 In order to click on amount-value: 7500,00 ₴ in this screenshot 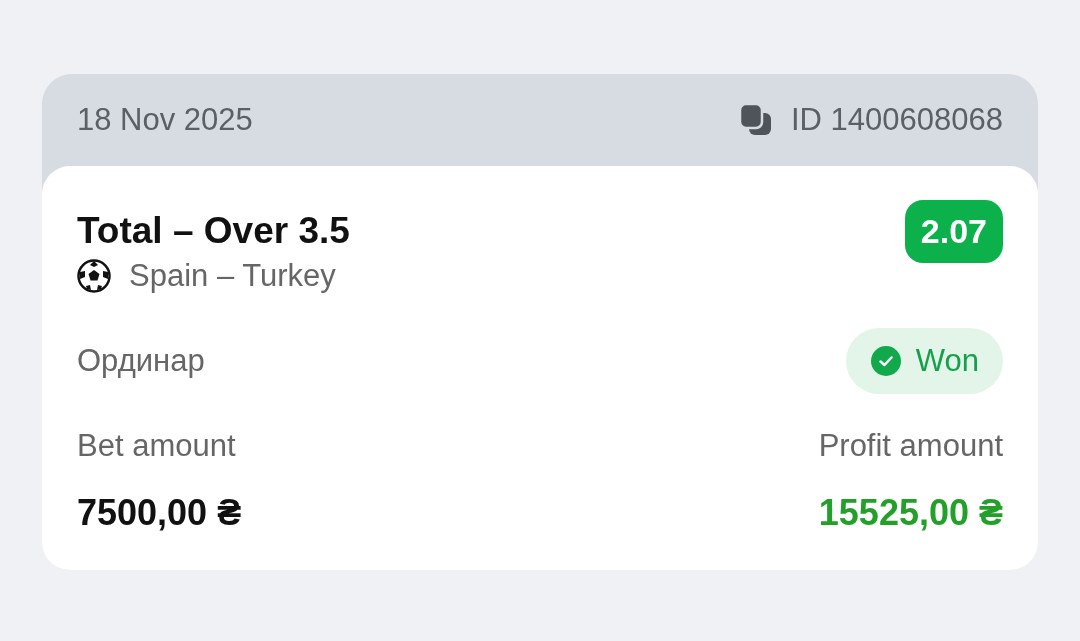, I will do `click(159, 513)`.